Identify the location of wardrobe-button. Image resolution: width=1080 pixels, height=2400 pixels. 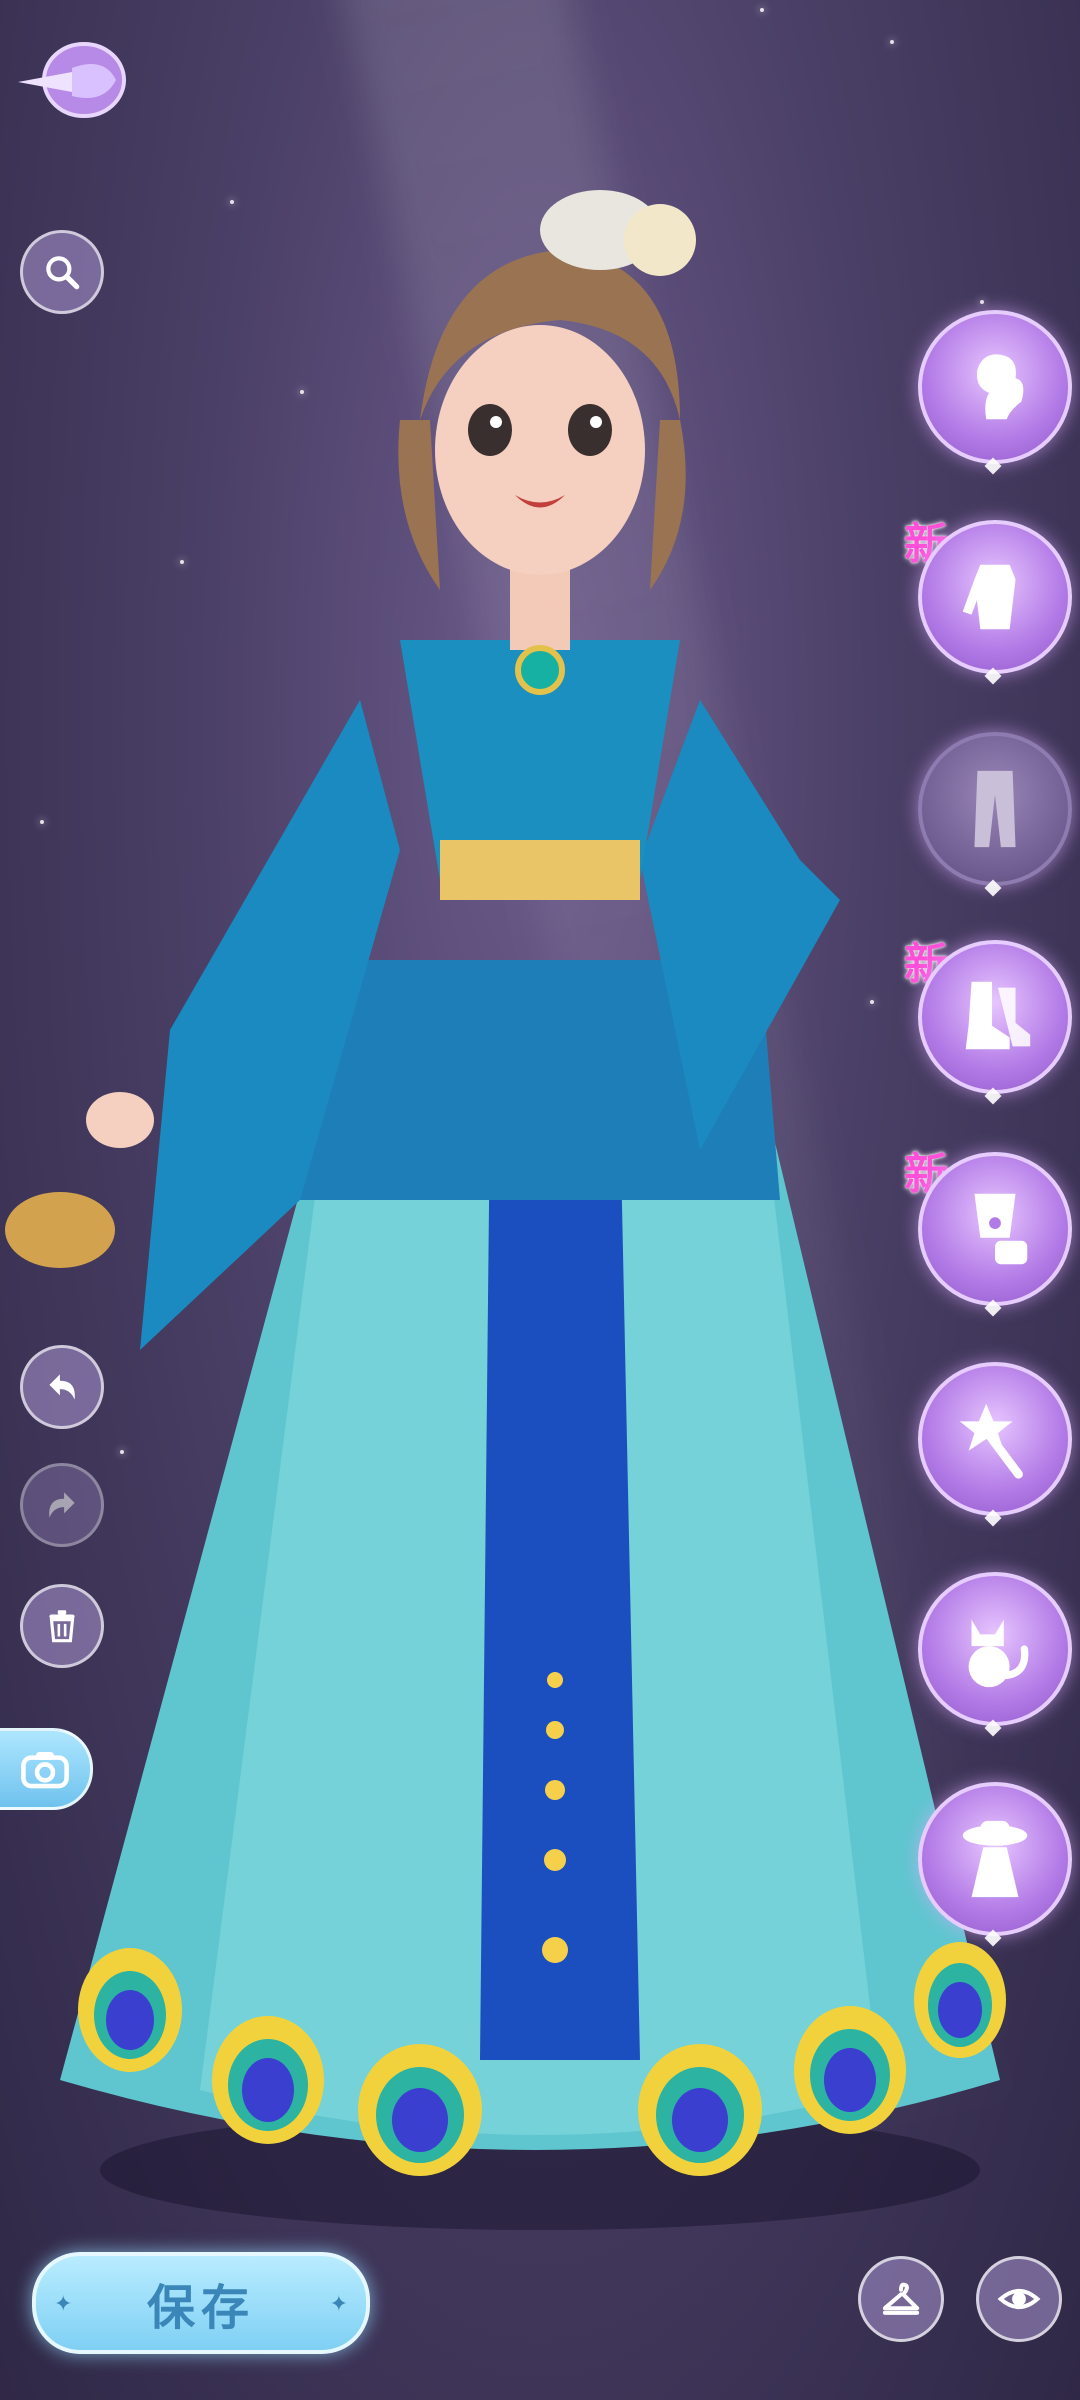
(901, 2299).